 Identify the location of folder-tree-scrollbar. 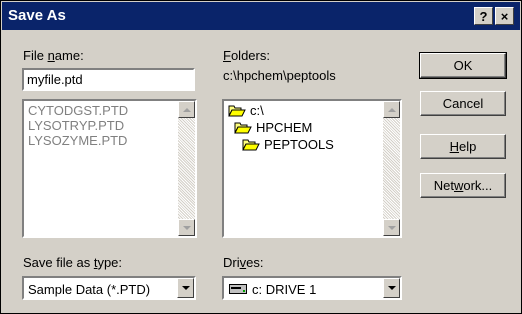
(391, 168).